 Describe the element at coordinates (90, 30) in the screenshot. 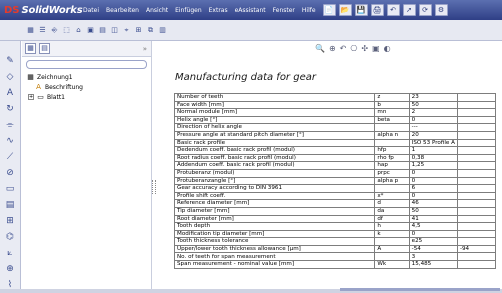

I see `toolbar2-icon-6: ▣` at that location.